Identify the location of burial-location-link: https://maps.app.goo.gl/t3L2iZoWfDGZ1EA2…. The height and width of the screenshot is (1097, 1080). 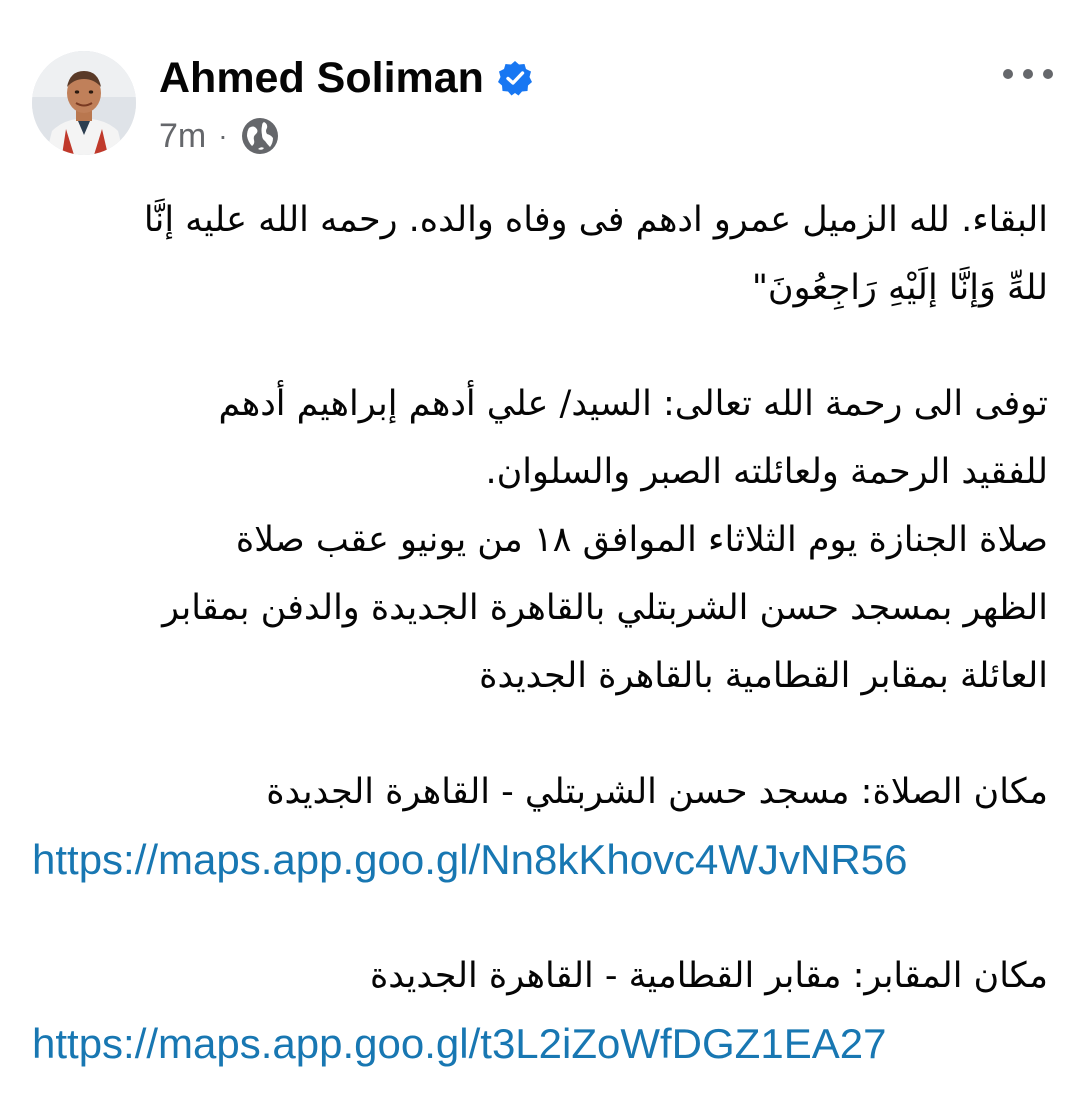
(539, 1044).